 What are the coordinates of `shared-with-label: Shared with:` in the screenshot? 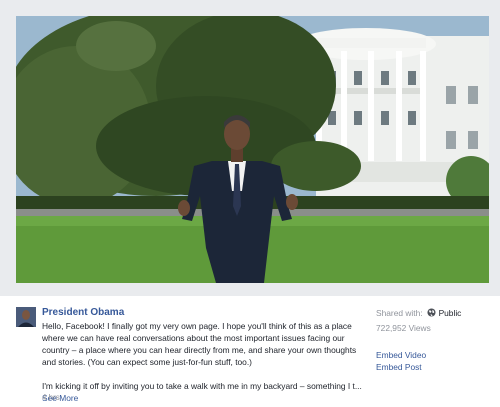 It's located at (399, 313).